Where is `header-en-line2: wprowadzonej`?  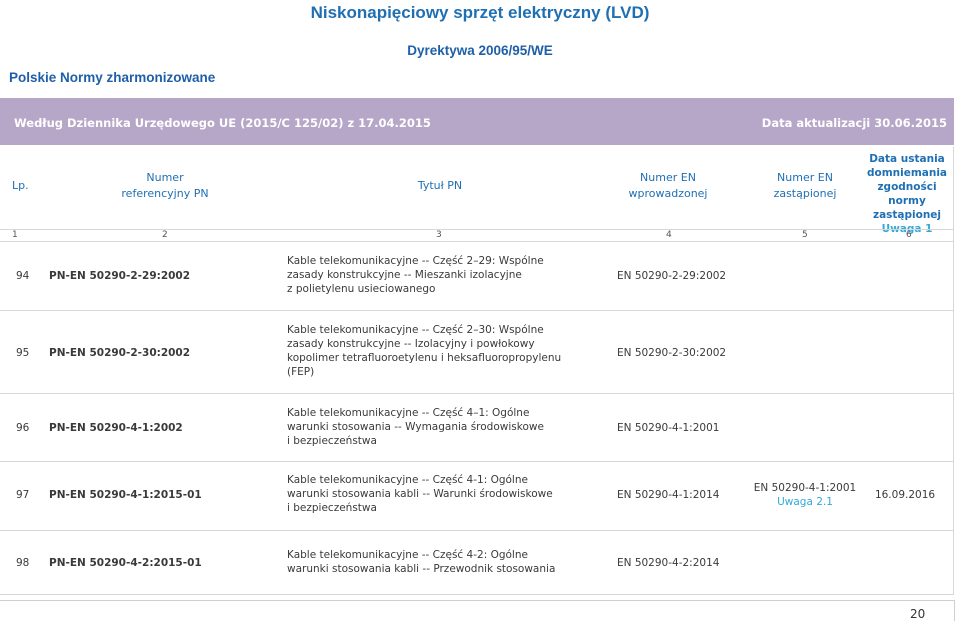 header-en-line2: wprowadzonej is located at coordinates (668, 193).